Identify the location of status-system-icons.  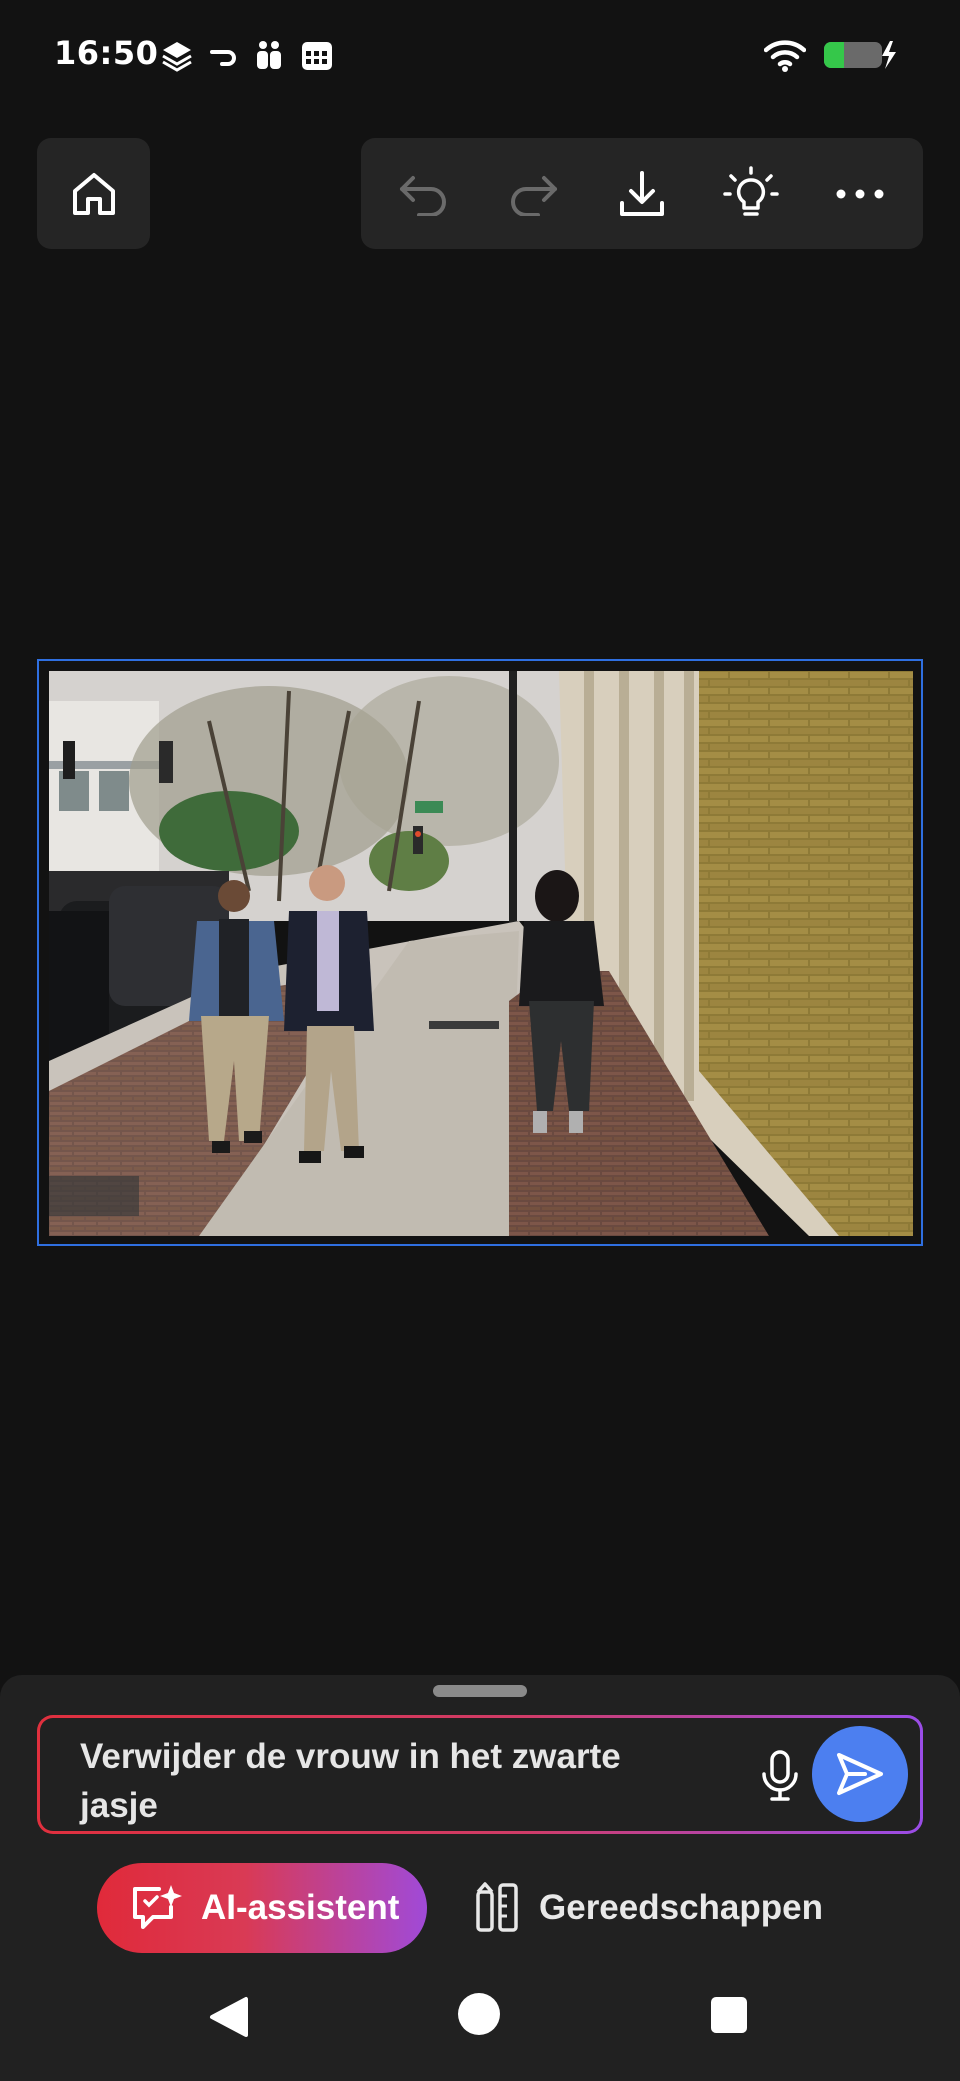
(831, 55).